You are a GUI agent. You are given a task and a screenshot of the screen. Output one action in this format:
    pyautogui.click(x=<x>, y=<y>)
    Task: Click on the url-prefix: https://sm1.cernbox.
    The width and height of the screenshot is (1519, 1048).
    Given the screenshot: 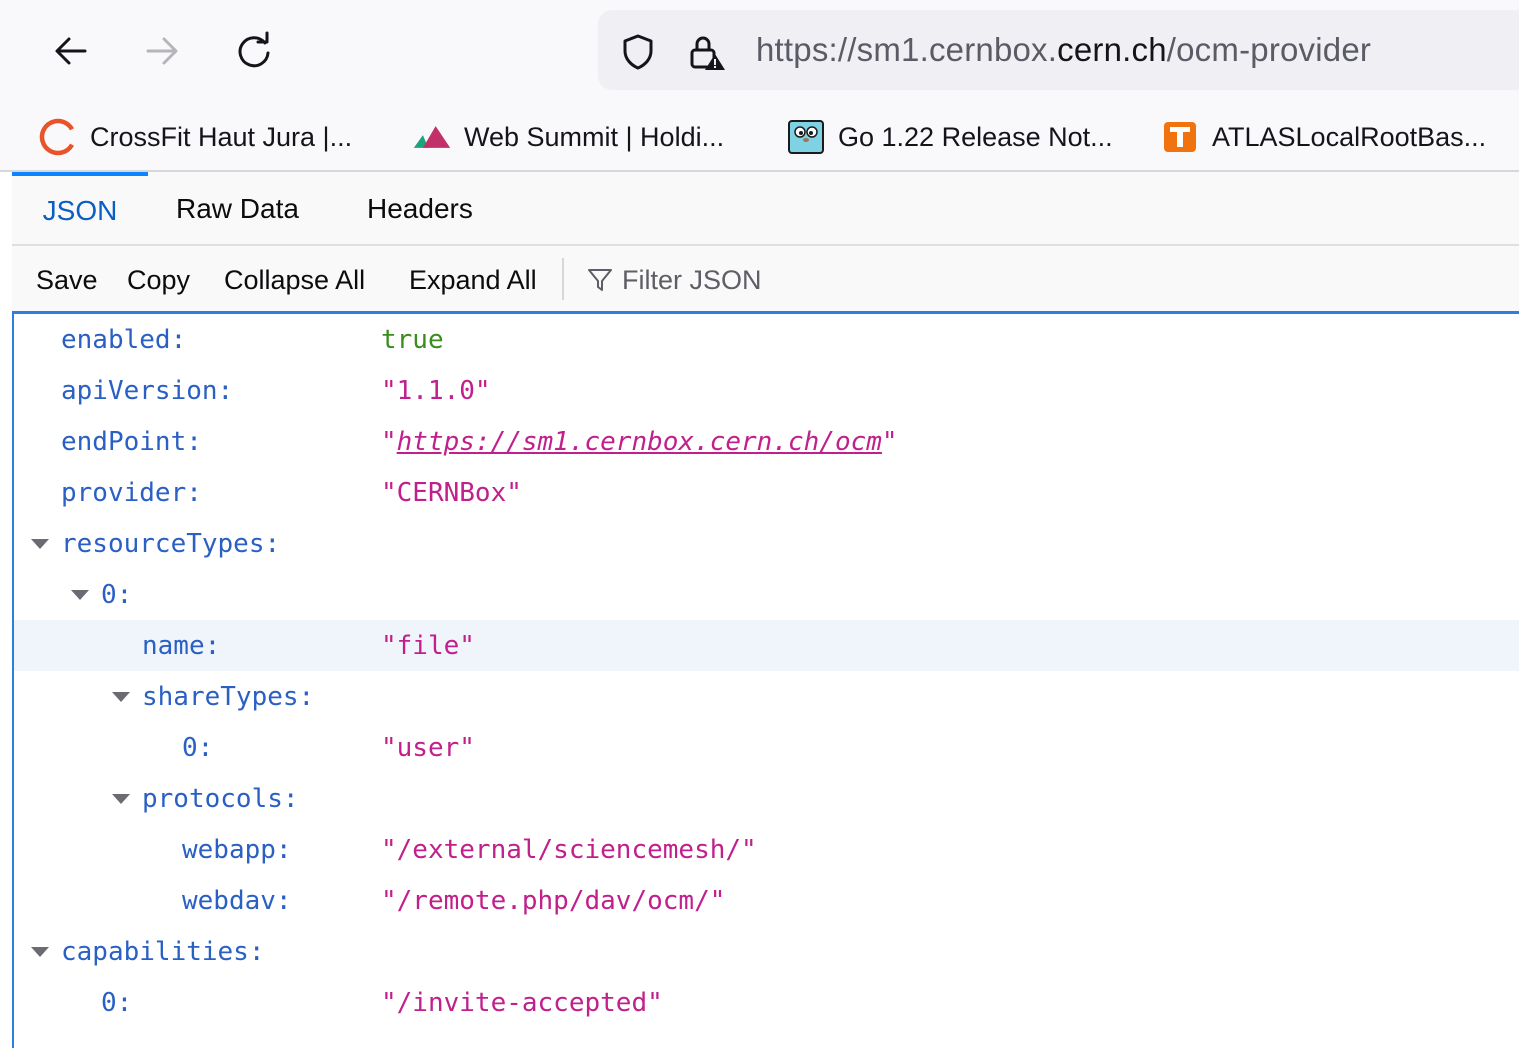 What is the action you would take?
    pyautogui.click(x=907, y=49)
    